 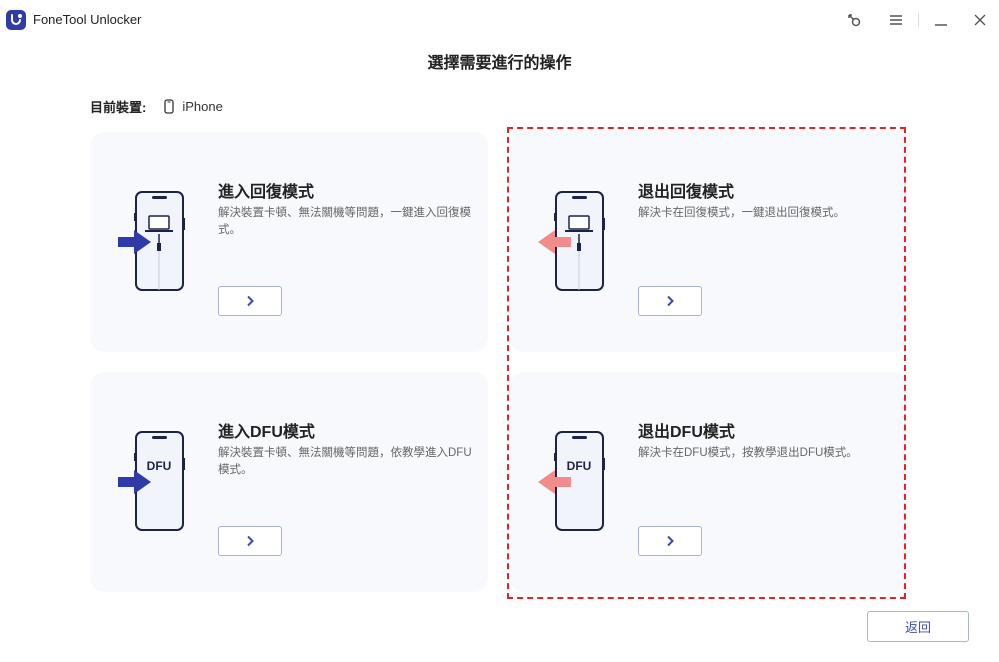 What do you see at coordinates (686, 192) in the screenshot?
I see `card-title: 退出回復模式` at bounding box center [686, 192].